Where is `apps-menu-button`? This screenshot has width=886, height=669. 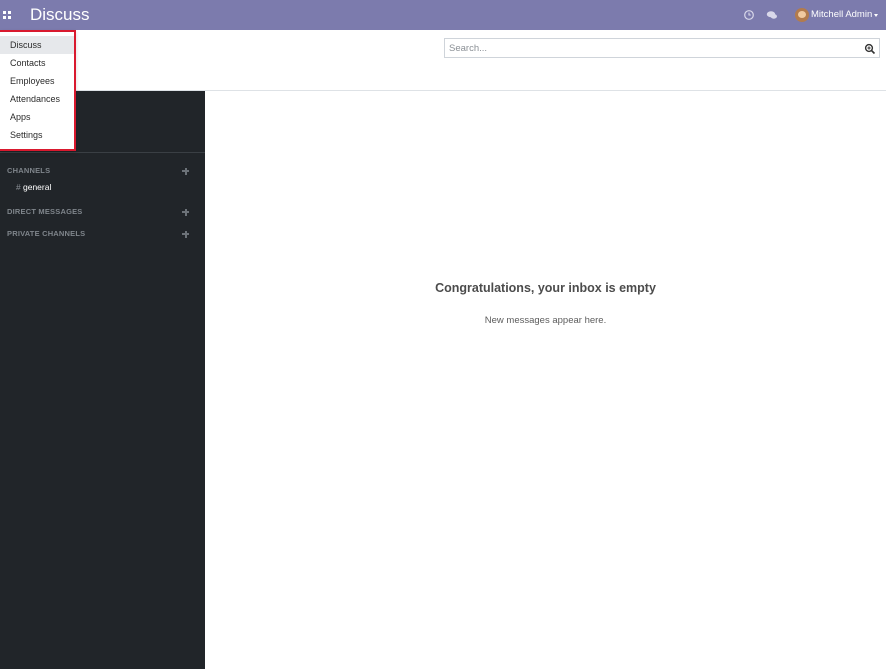 apps-menu-button is located at coordinates (7, 15).